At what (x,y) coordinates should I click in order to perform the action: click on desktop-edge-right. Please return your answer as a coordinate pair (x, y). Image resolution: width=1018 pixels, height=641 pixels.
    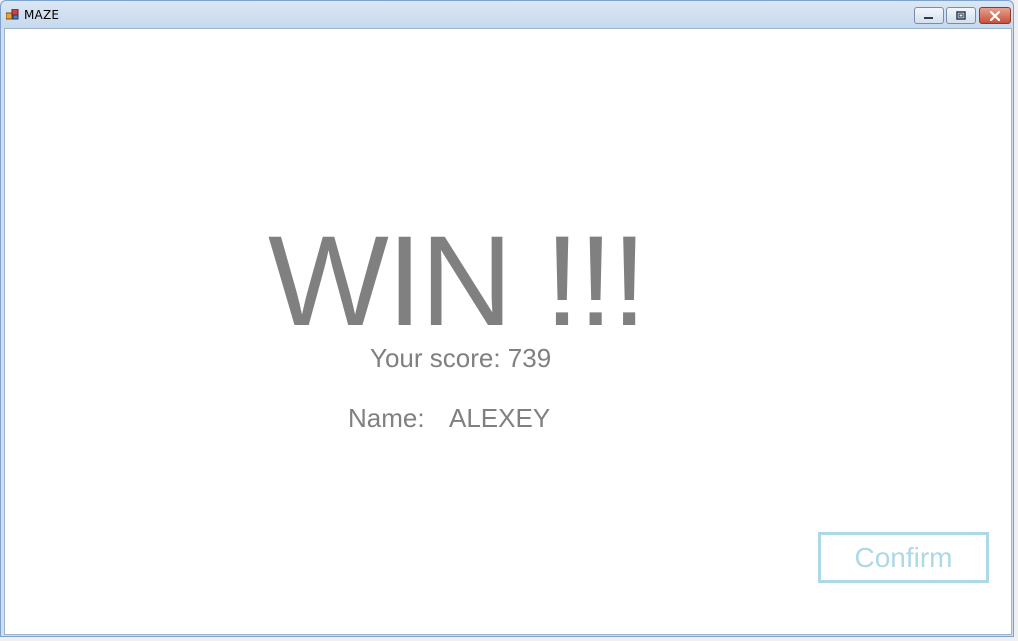
    Looking at the image, I should click on (1016, 320).